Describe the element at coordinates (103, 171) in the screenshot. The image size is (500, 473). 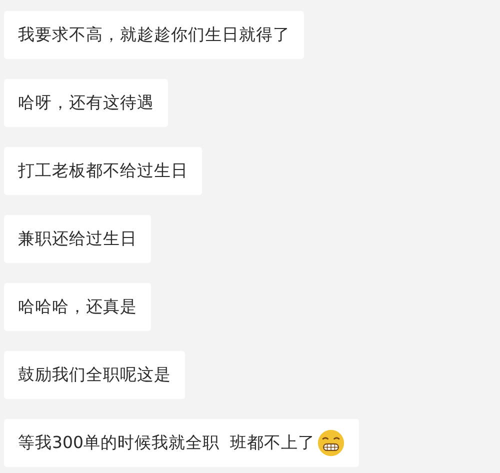
I see `message-text: 打工老板都不给过生日` at that location.